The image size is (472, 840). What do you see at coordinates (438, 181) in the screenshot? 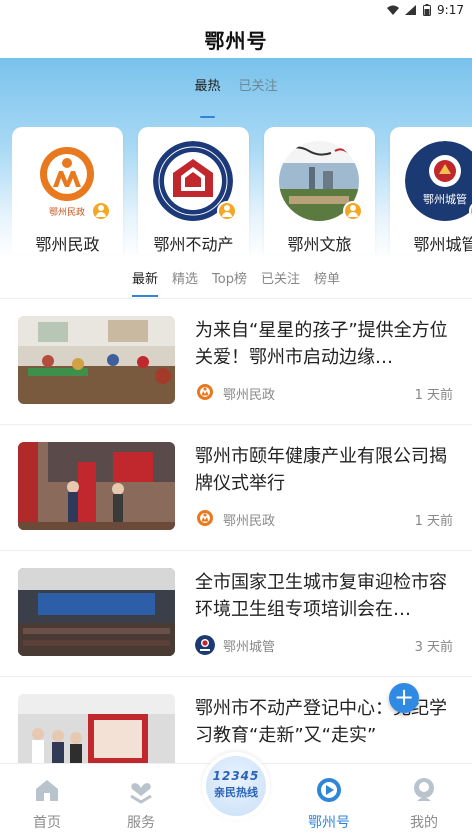
I see `urban-management-logo: 鄂州城管` at bounding box center [438, 181].